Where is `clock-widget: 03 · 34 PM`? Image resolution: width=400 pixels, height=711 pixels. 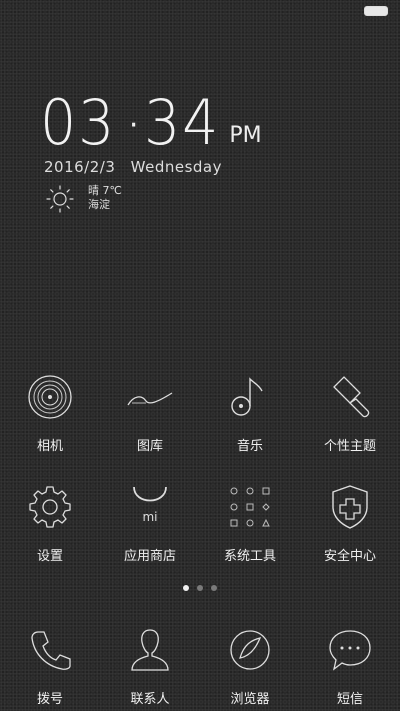
clock-widget: 03 · 34 PM is located at coordinates (151, 123).